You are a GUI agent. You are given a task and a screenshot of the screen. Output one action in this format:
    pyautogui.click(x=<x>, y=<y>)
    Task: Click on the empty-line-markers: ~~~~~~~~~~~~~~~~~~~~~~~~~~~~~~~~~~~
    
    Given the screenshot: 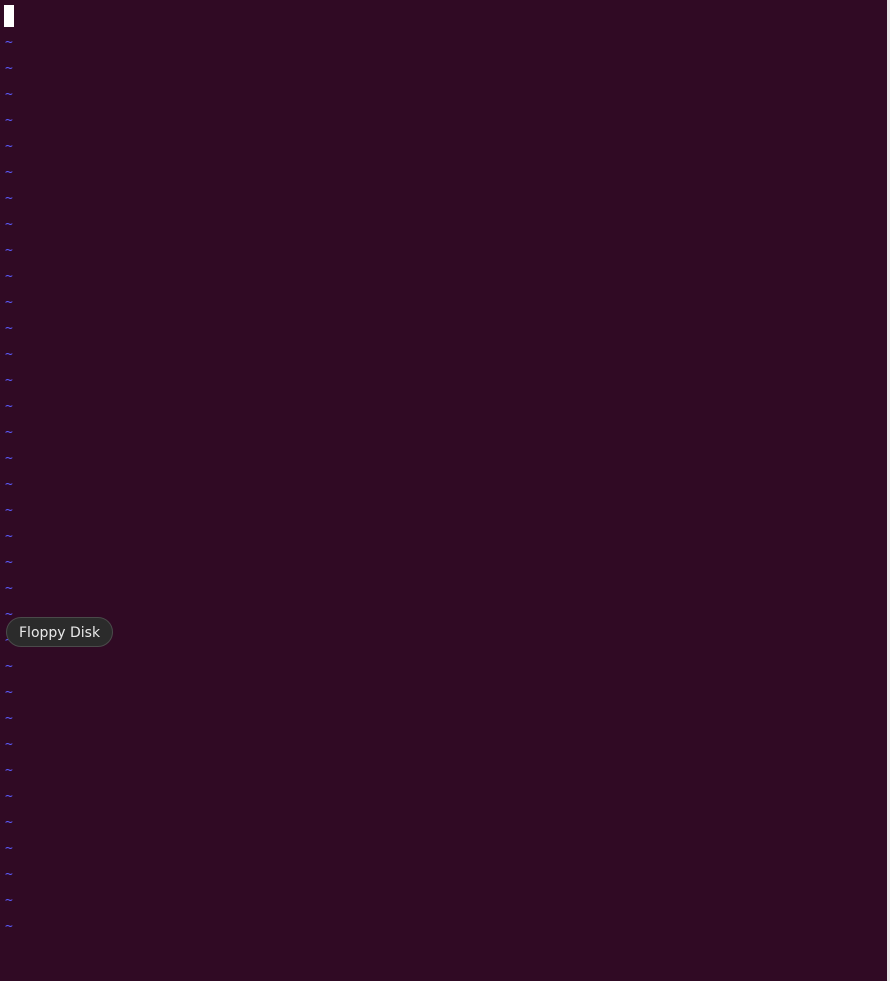 What is the action you would take?
    pyautogui.click(x=9, y=485)
    